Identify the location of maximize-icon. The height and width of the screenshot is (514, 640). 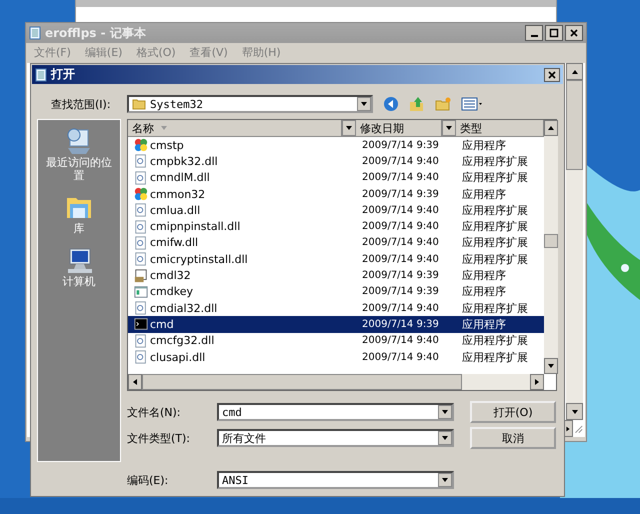
(554, 33).